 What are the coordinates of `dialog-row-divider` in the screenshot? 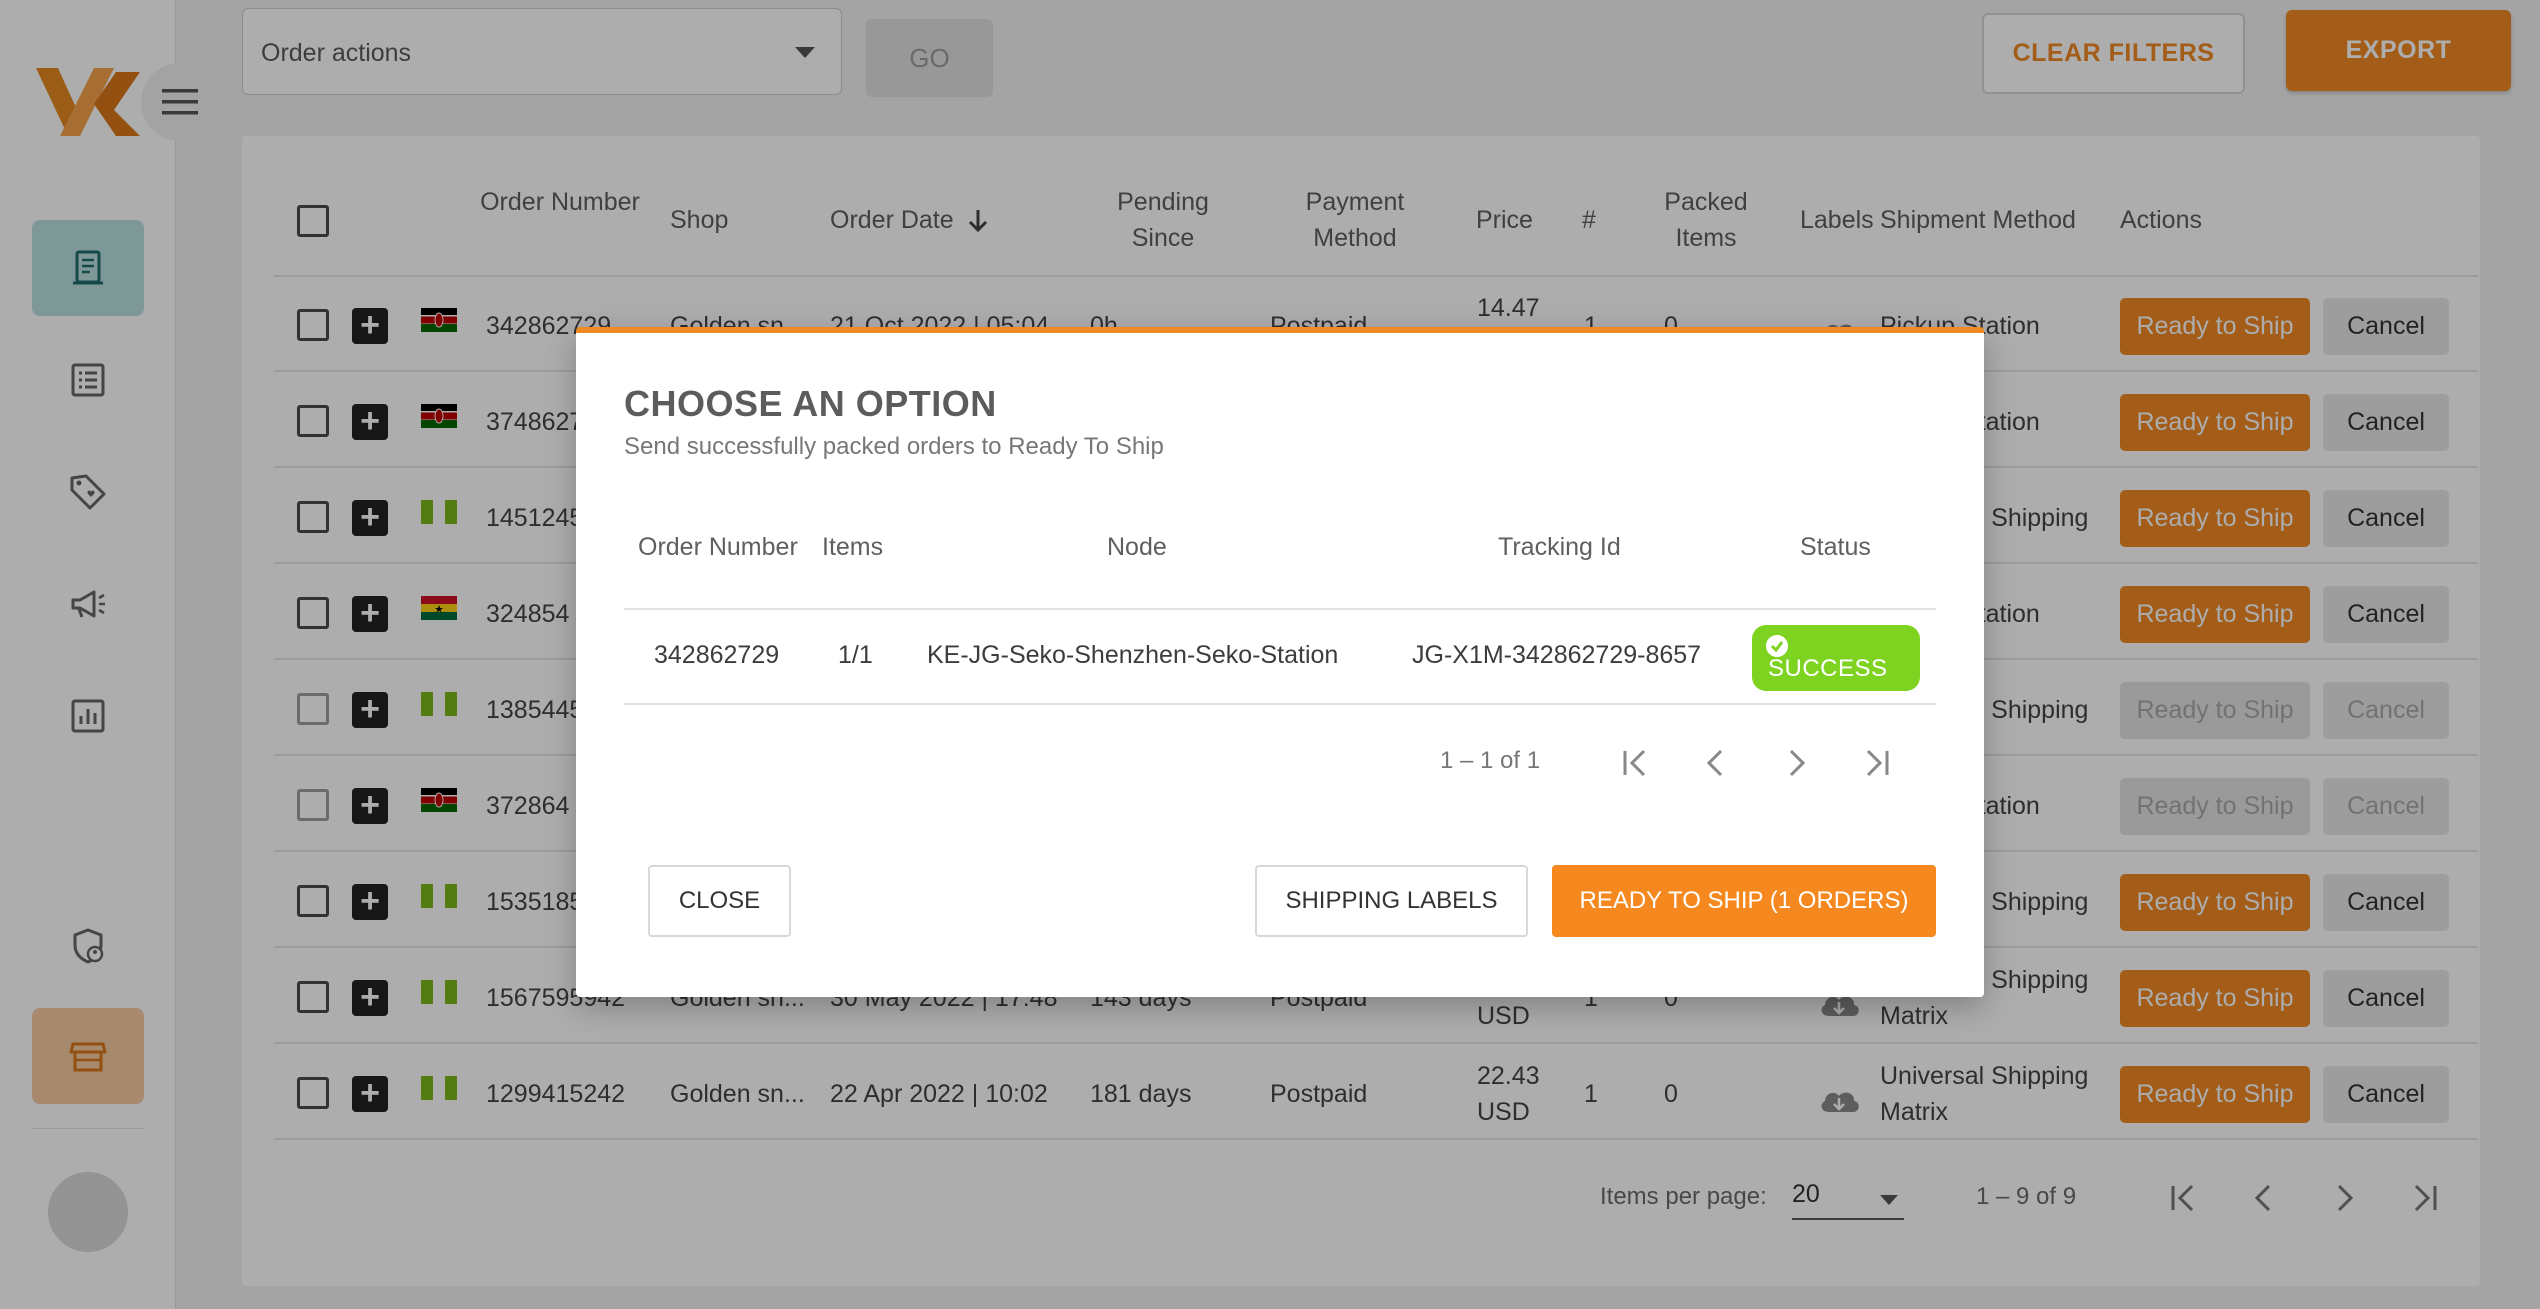 It's located at (1280, 704).